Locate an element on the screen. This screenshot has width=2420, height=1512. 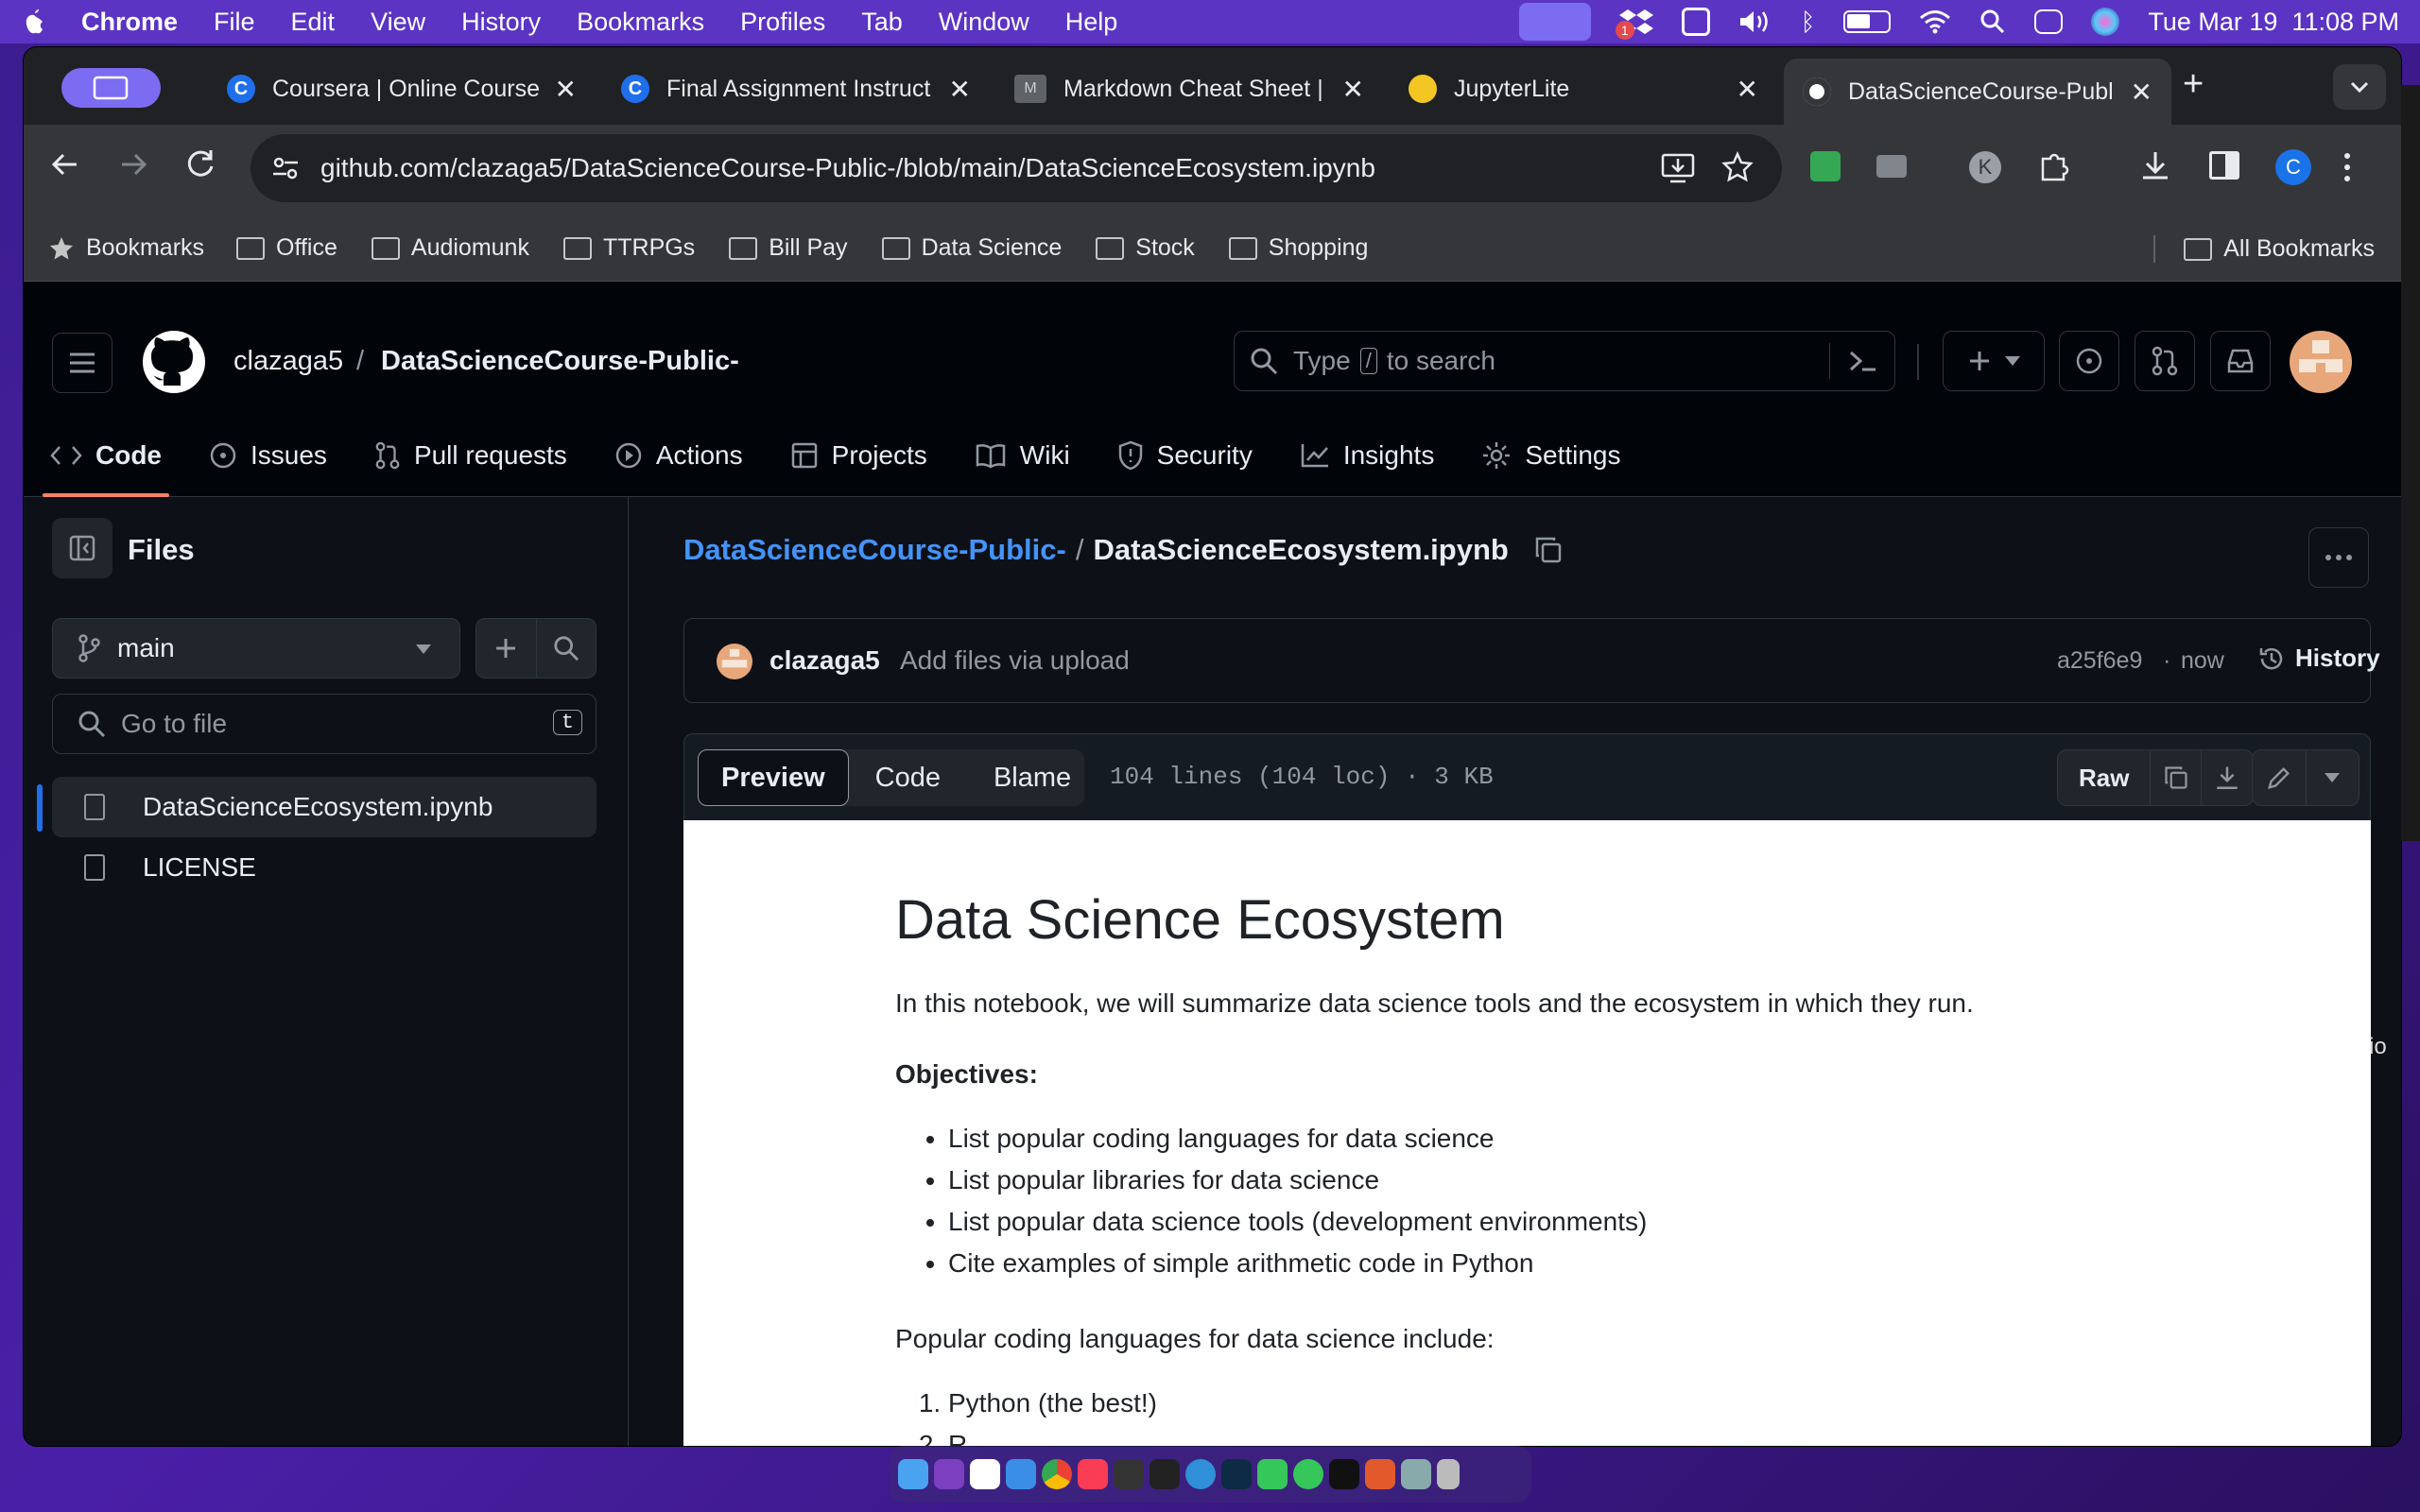
printer-extension-icon is located at coordinates (1825, 166).